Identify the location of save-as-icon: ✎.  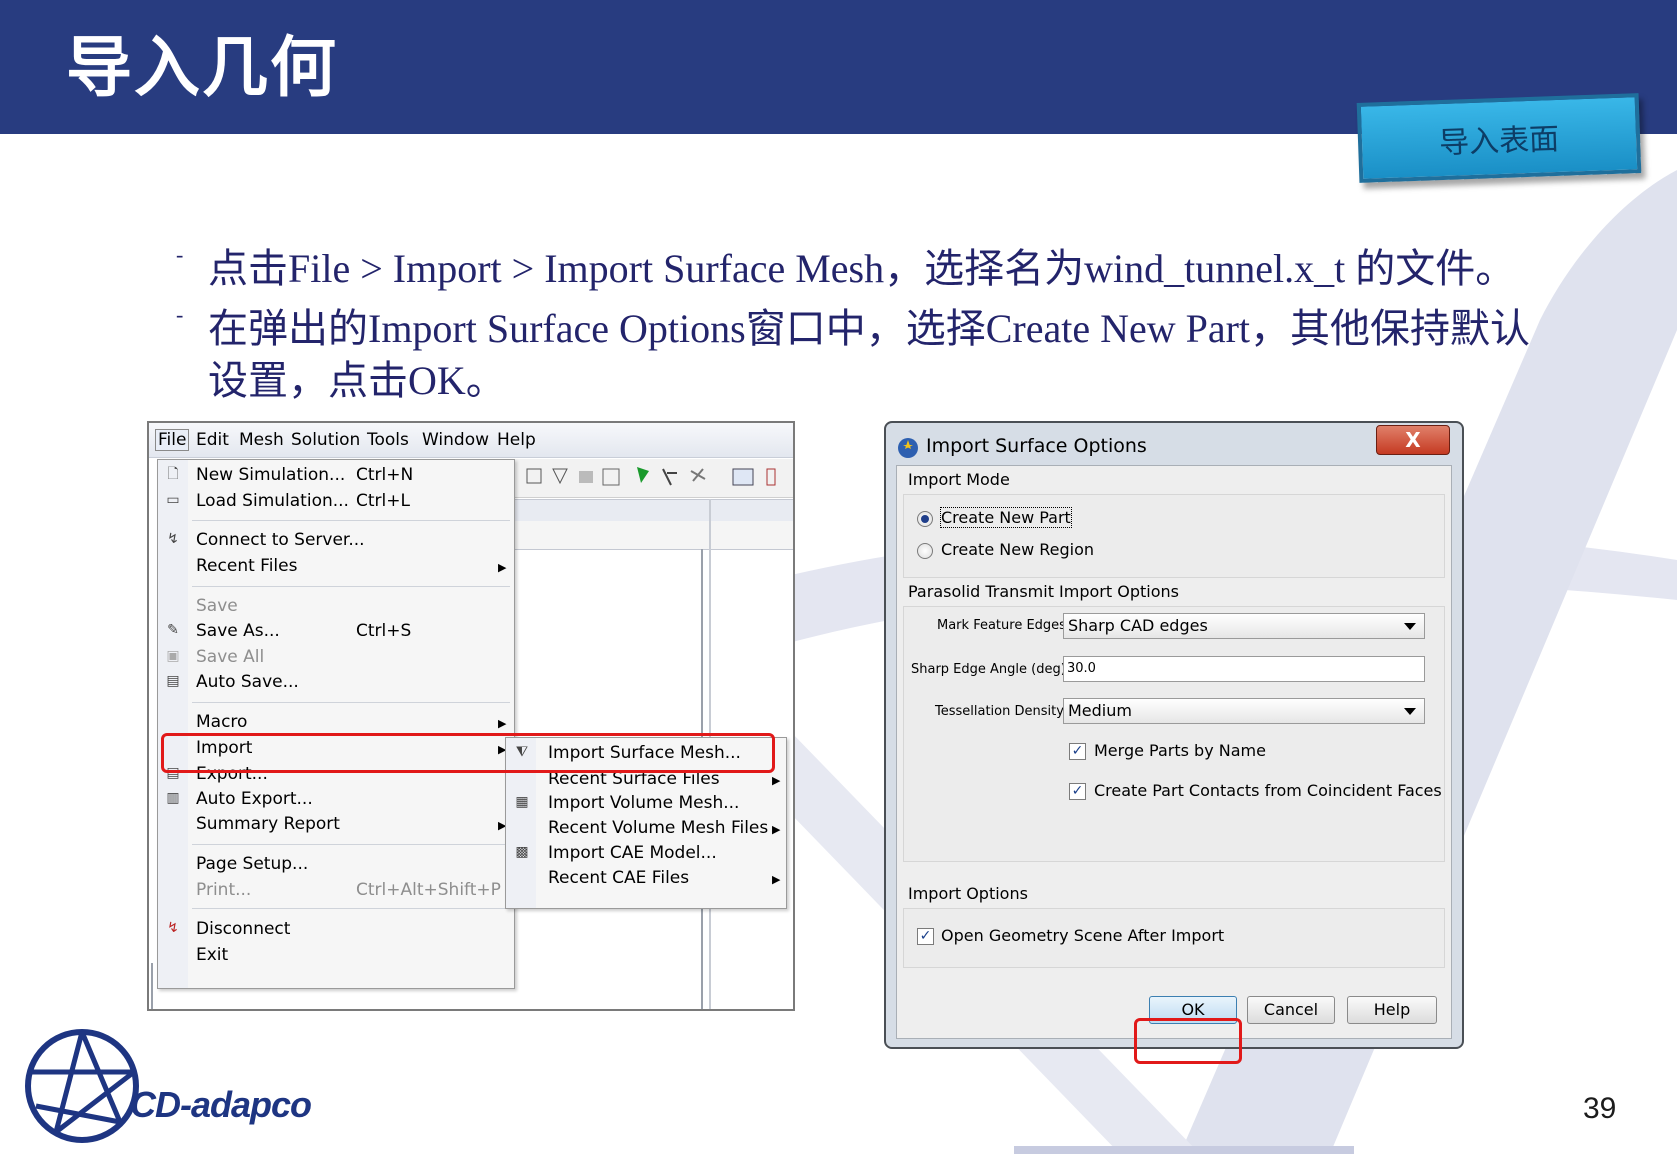
(173, 630).